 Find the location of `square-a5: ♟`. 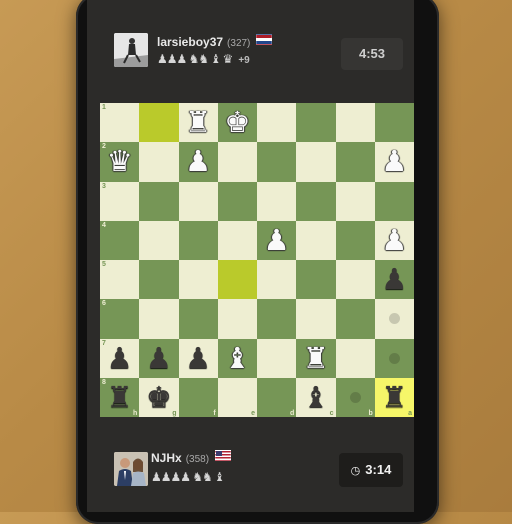

square-a5: ♟ is located at coordinates (394, 280).